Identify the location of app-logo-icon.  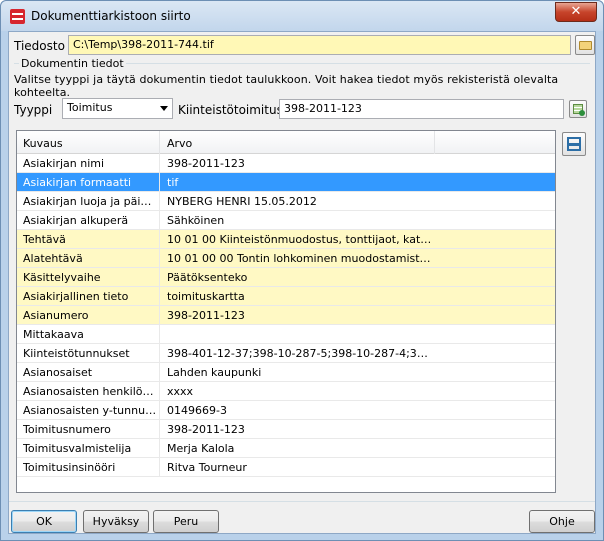
(17, 16).